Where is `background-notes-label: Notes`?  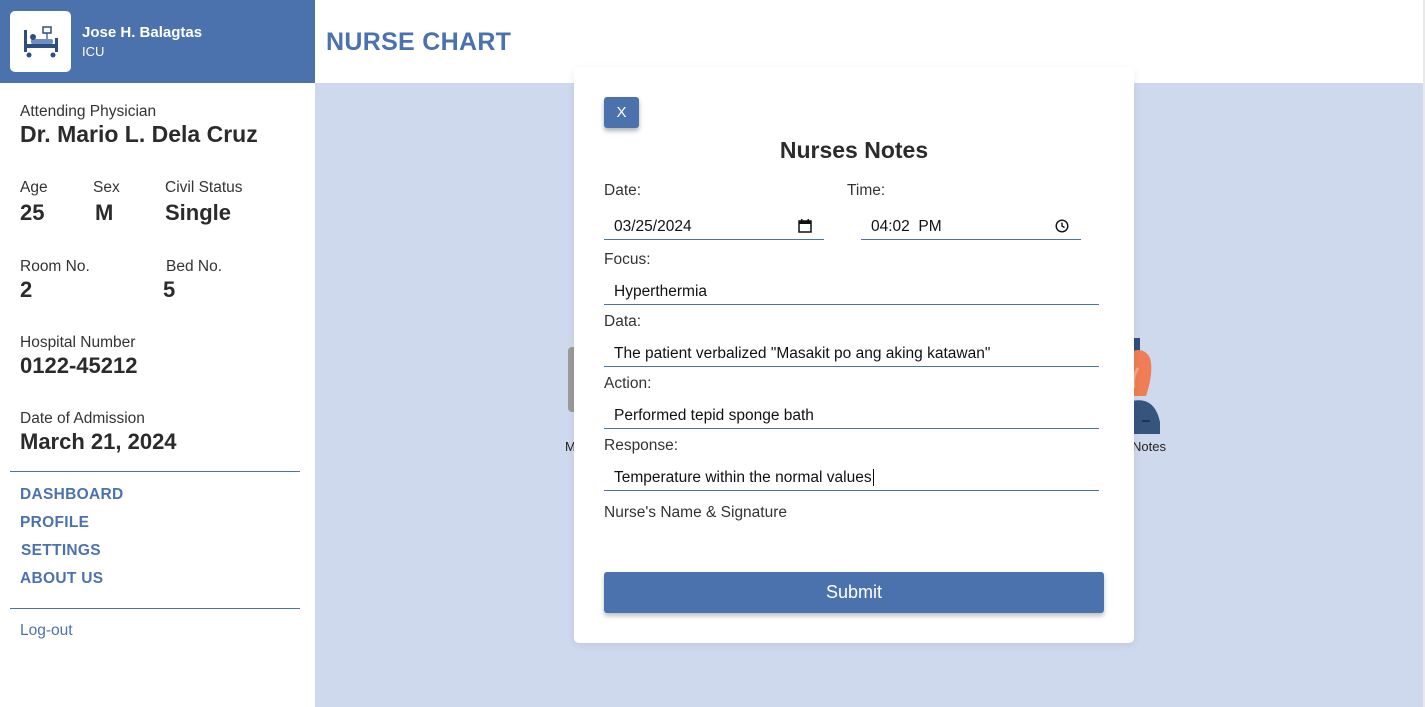
background-notes-label: Notes is located at coordinates (1149, 446).